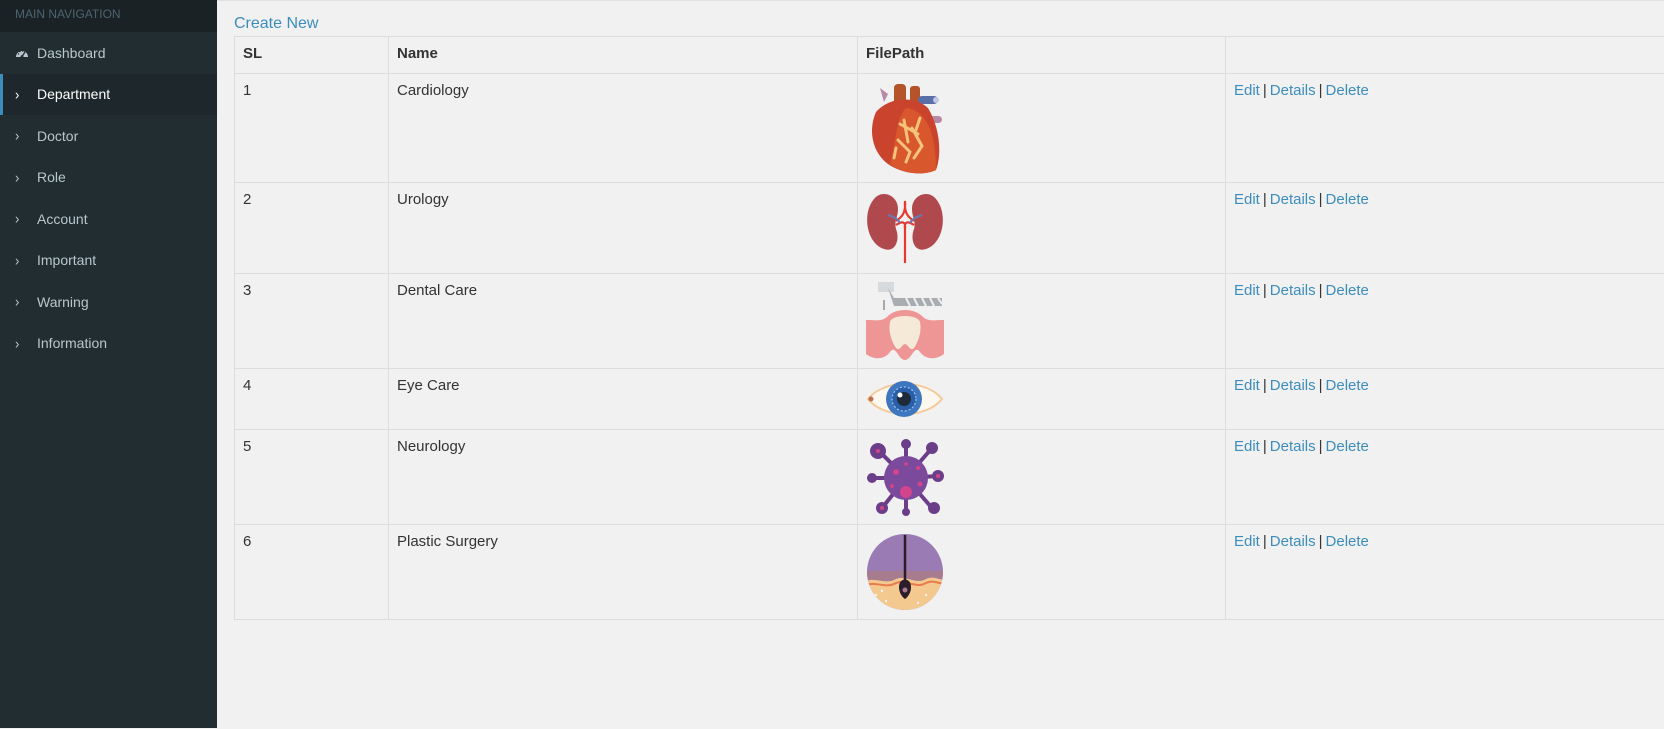 This screenshot has height=729, width=1664. Describe the element at coordinates (905, 572) in the screenshot. I see `hair-follicle-image` at that location.